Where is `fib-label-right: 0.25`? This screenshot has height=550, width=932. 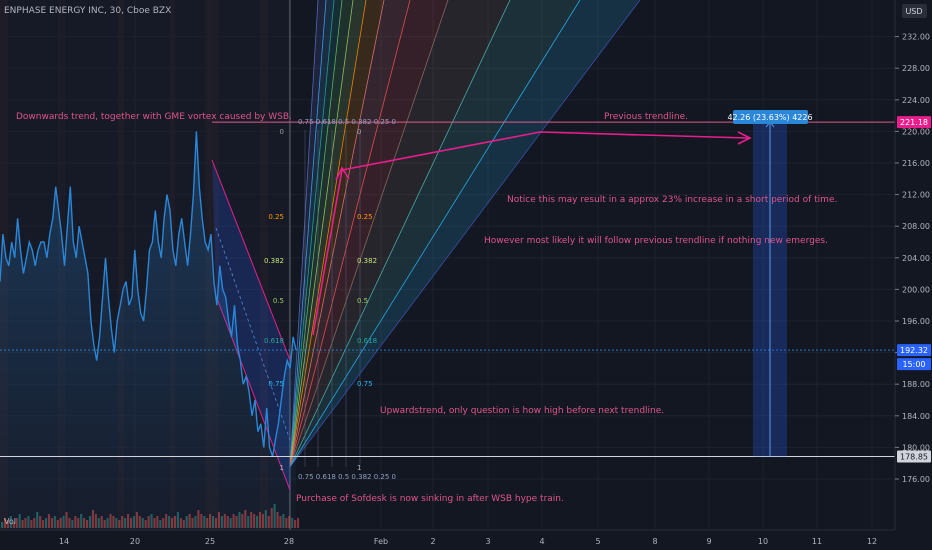 fib-label-right: 0.25 is located at coordinates (365, 217).